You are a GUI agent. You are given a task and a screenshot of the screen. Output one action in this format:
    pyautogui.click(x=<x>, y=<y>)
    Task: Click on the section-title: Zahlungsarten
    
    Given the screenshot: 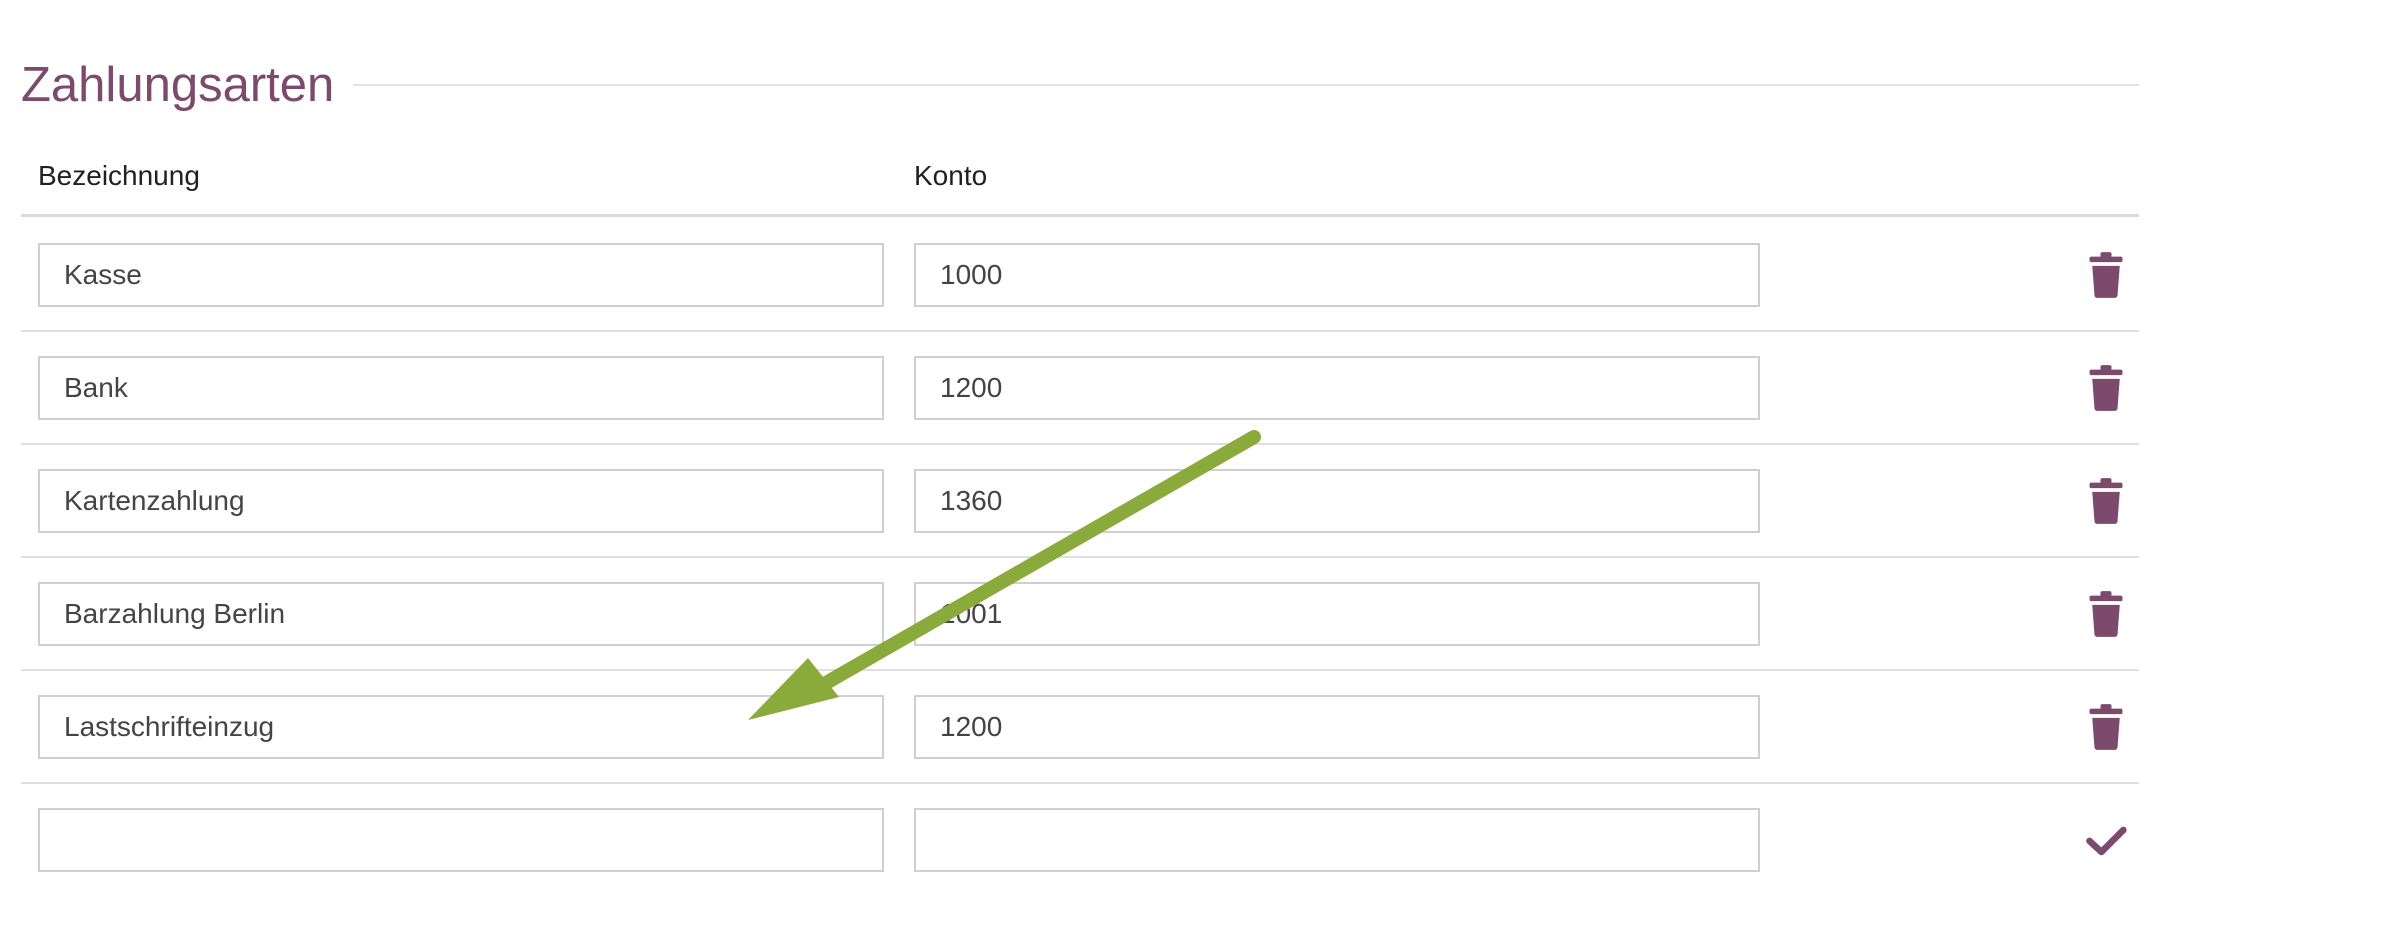 What is the action you would take?
    pyautogui.click(x=178, y=85)
    